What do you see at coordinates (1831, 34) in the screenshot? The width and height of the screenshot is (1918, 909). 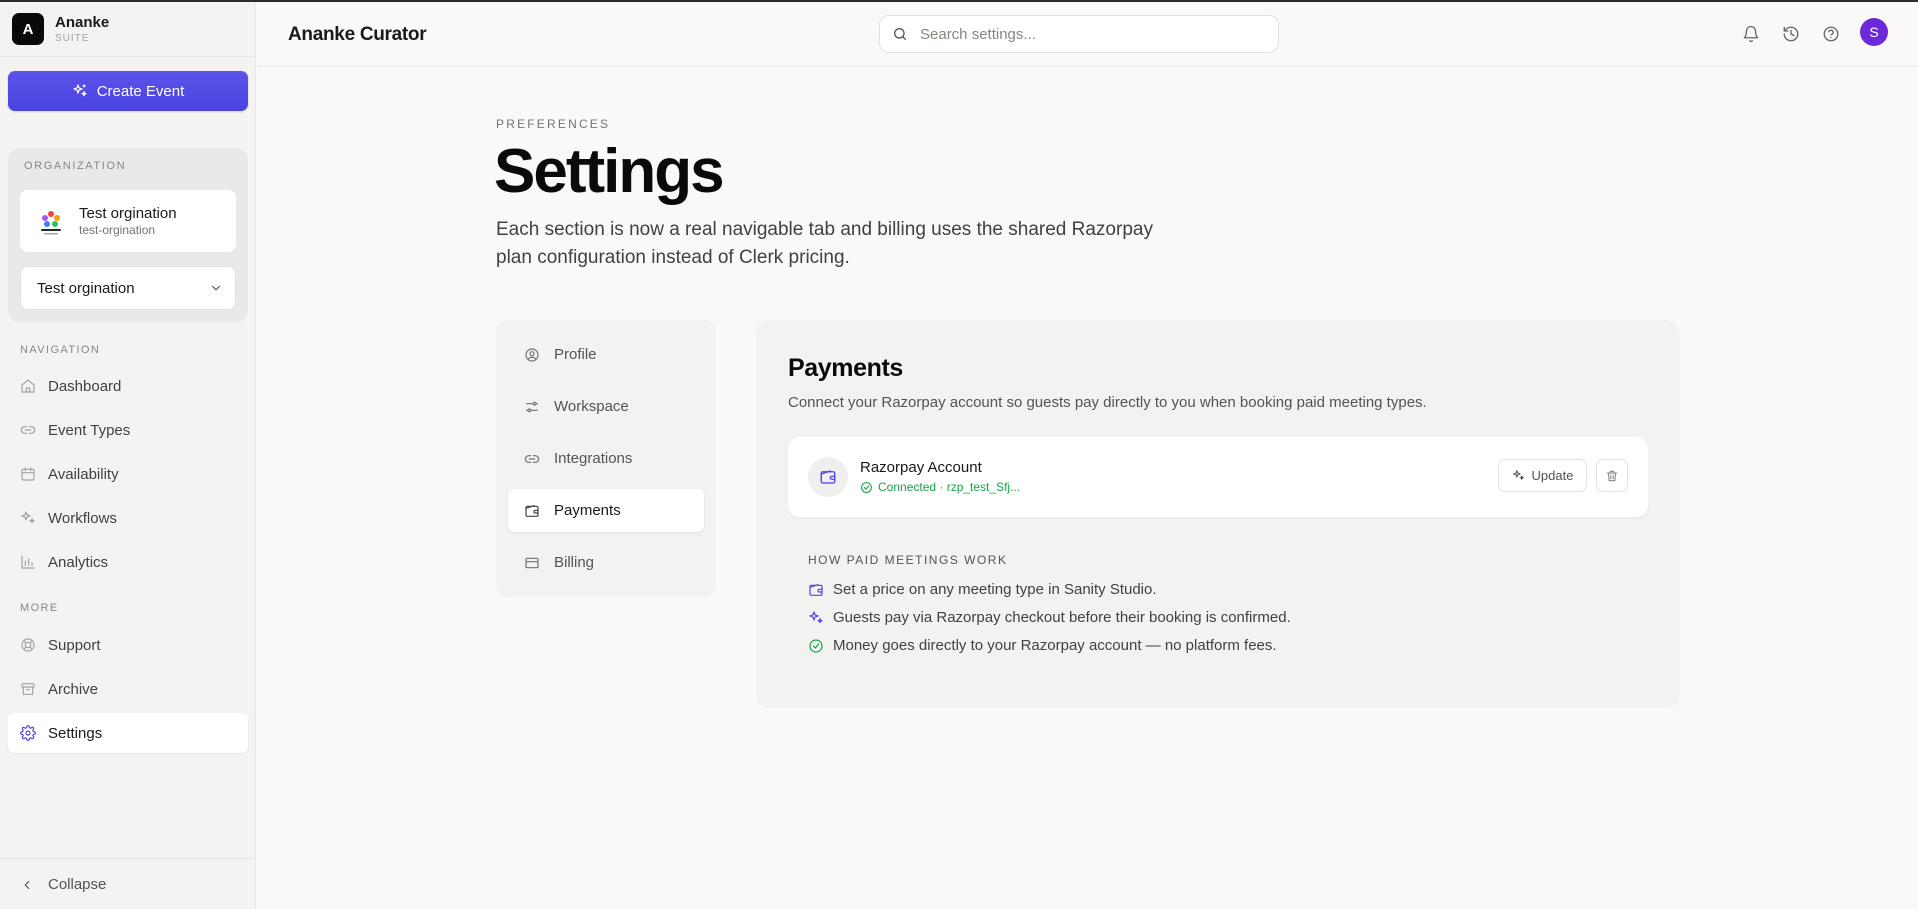 I see `help-icon` at bounding box center [1831, 34].